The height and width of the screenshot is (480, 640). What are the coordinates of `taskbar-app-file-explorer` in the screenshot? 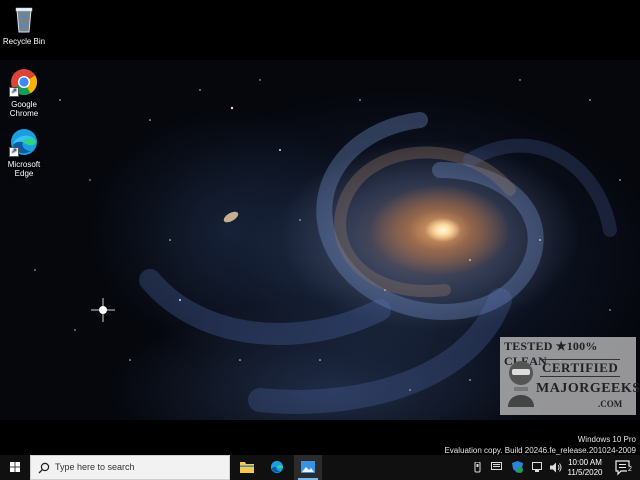 It's located at (247, 467).